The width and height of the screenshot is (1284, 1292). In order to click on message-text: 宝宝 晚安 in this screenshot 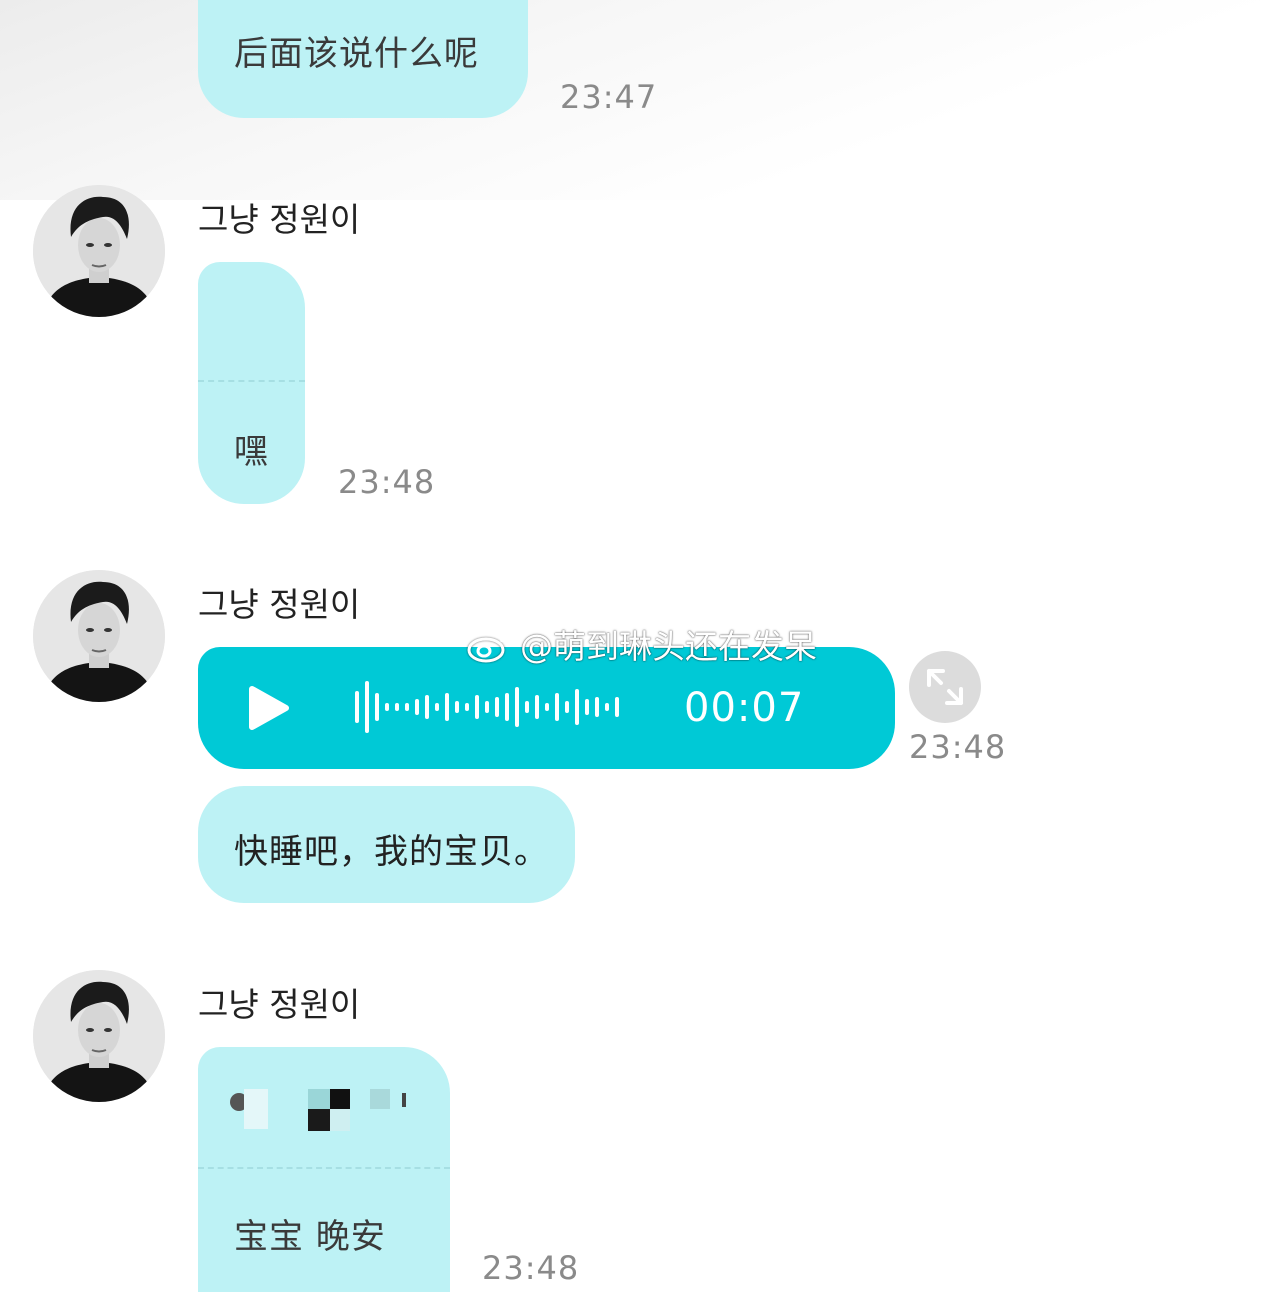, I will do `click(310, 1237)`.